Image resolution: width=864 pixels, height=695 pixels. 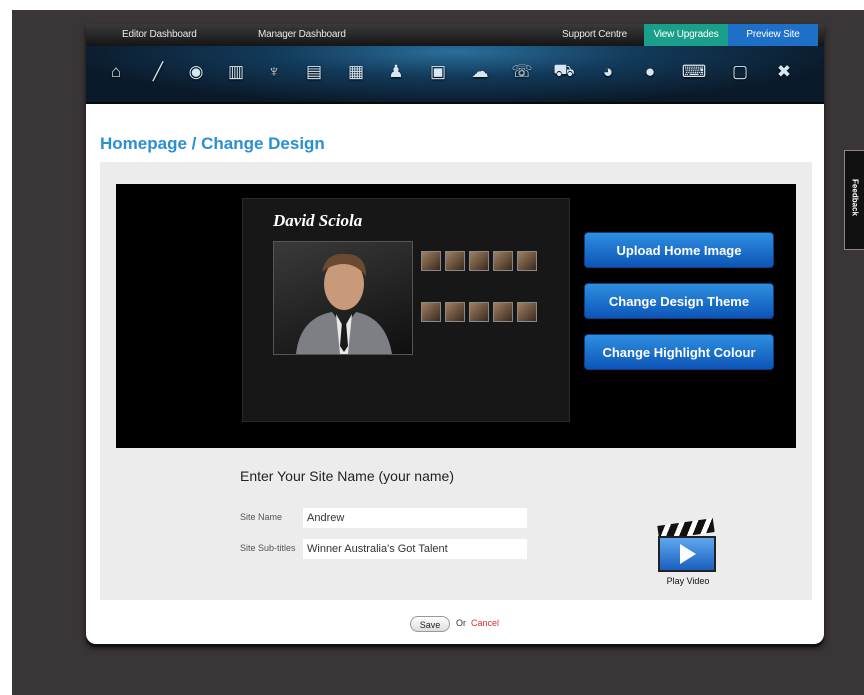 What do you see at coordinates (158, 72) in the screenshot?
I see `pencil-icon: ╱` at bounding box center [158, 72].